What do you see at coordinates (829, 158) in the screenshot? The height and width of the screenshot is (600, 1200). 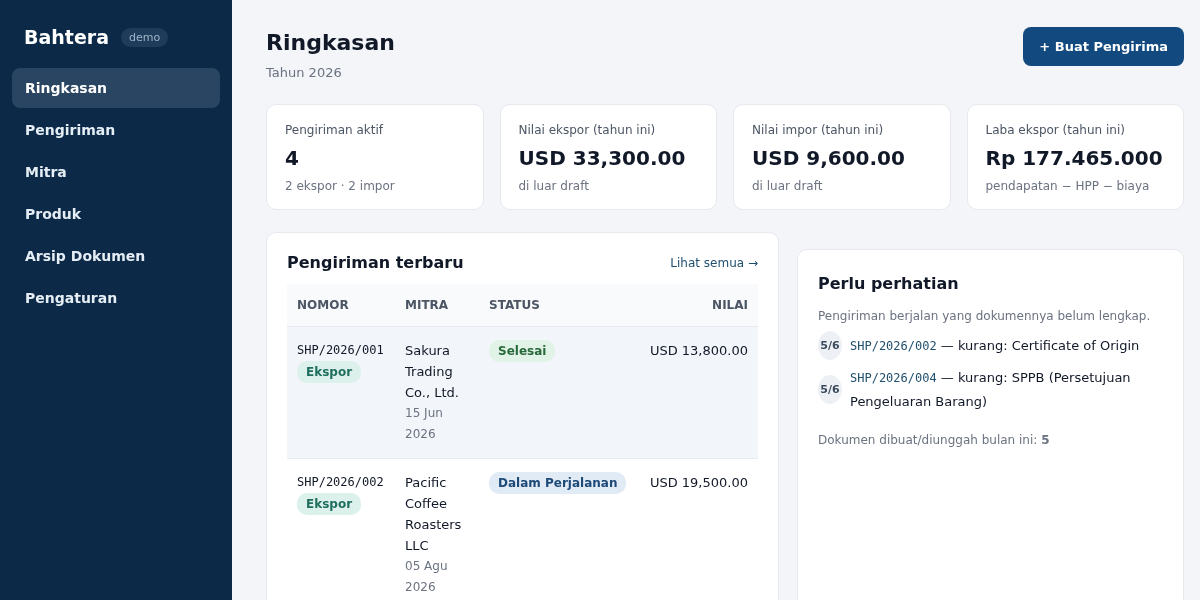 I see `stat-value: USD 9,600.00` at bounding box center [829, 158].